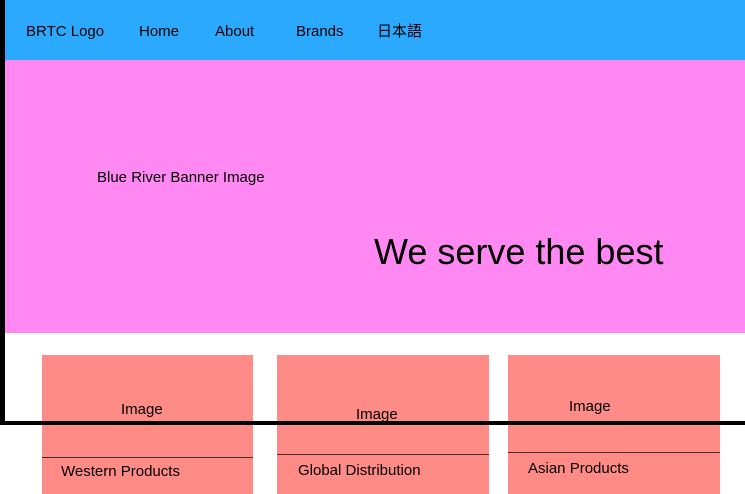  What do you see at coordinates (372, 423) in the screenshot?
I see `frame-bottom-border` at bounding box center [372, 423].